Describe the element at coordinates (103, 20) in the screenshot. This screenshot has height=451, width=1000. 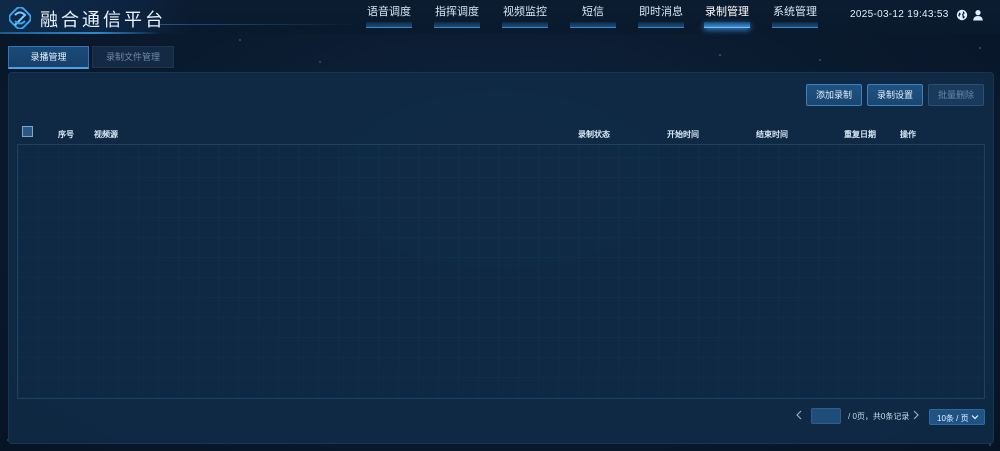
I see `app-title: 融合通信平台` at that location.